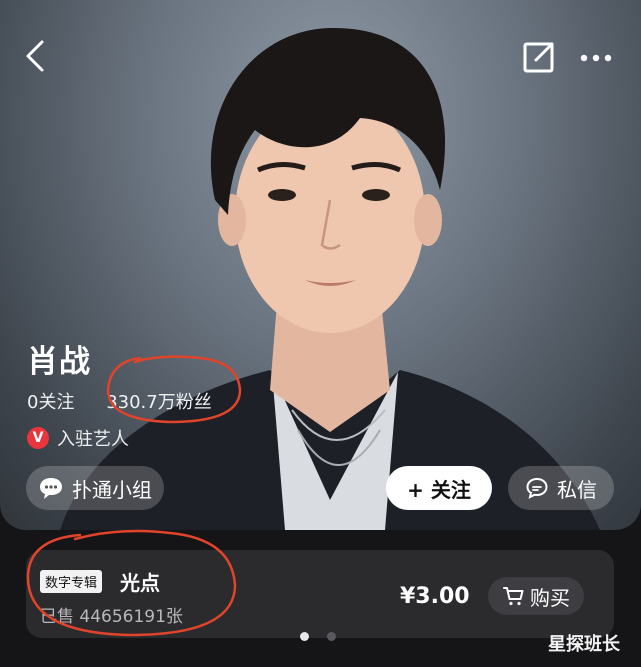 The height and width of the screenshot is (667, 641). I want to click on artist-name: 肖战, so click(59, 362).